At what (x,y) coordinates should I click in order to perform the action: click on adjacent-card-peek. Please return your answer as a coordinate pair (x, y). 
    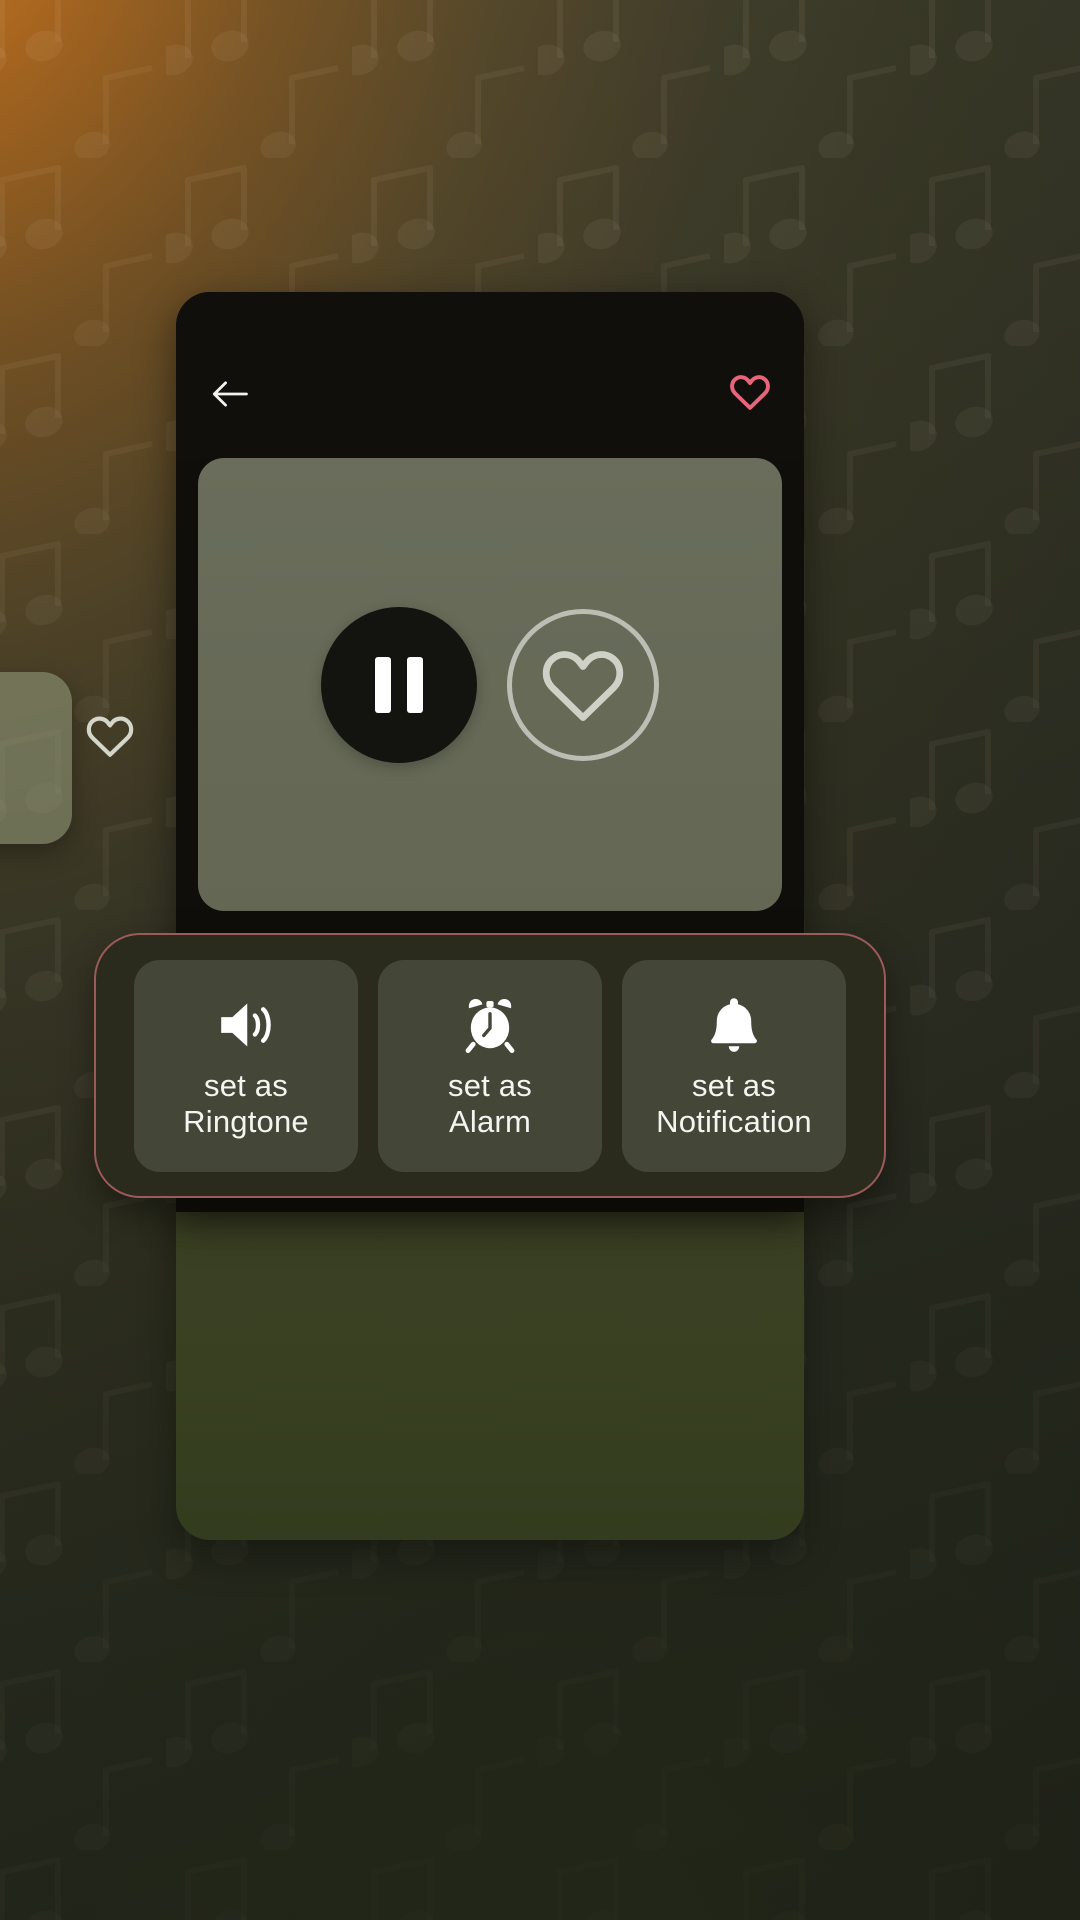
    Looking at the image, I should click on (36, 758).